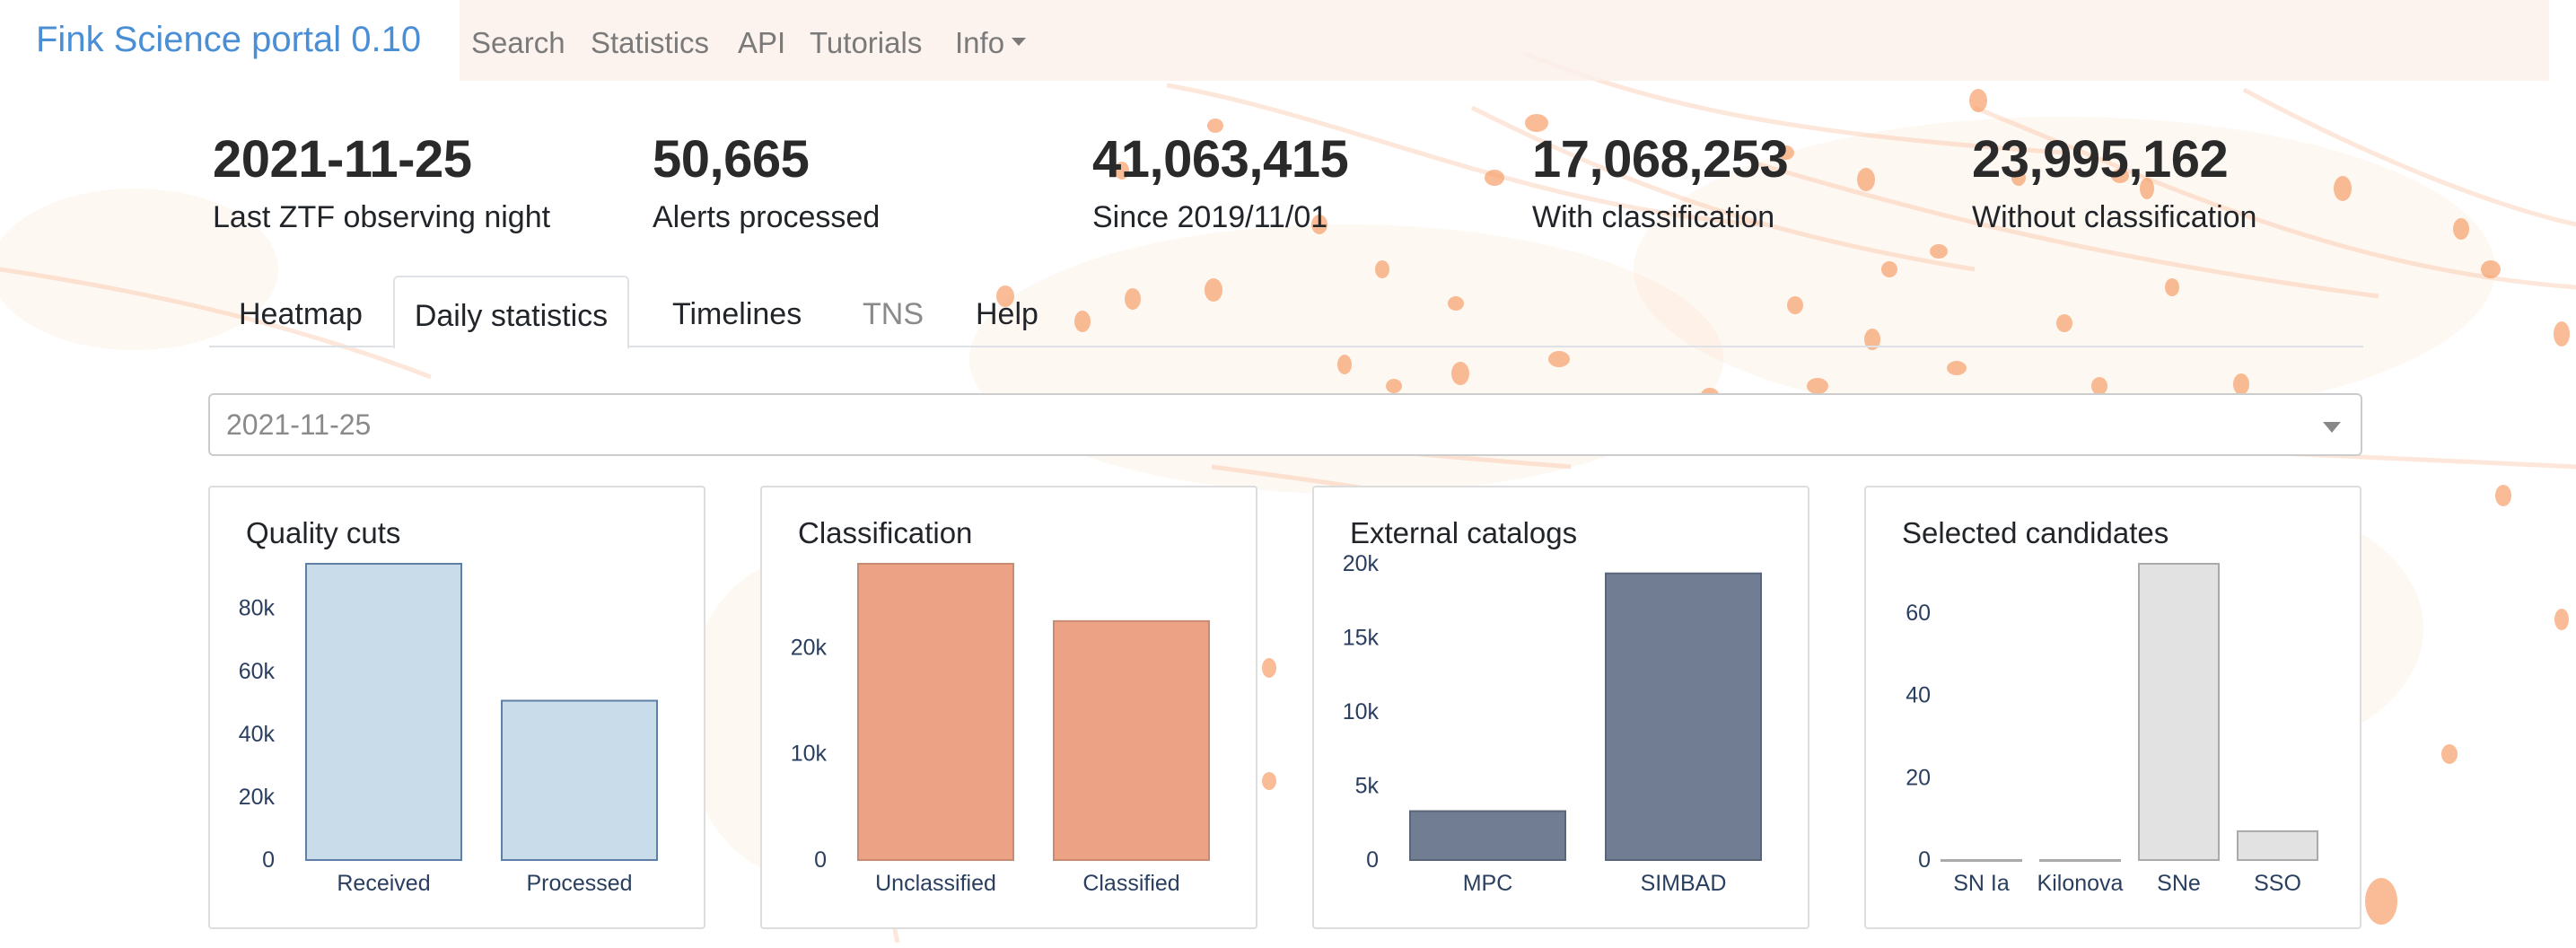 The width and height of the screenshot is (2576, 948). Describe the element at coordinates (1367, 786) in the screenshot. I see `y-tick-label: 5k` at that location.